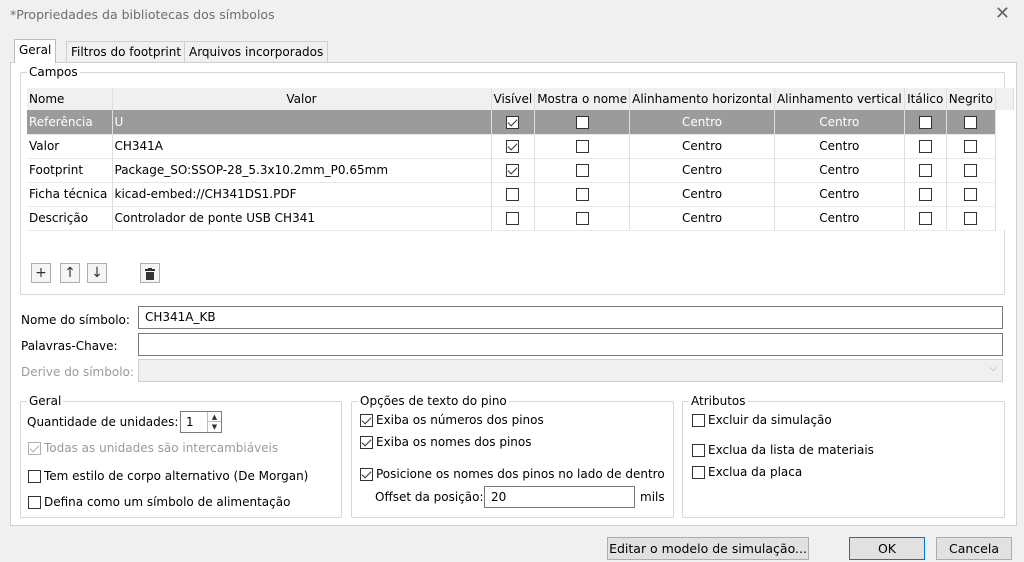  What do you see at coordinates (34, 448) in the screenshot?
I see `intercambiaveis-box` at bounding box center [34, 448].